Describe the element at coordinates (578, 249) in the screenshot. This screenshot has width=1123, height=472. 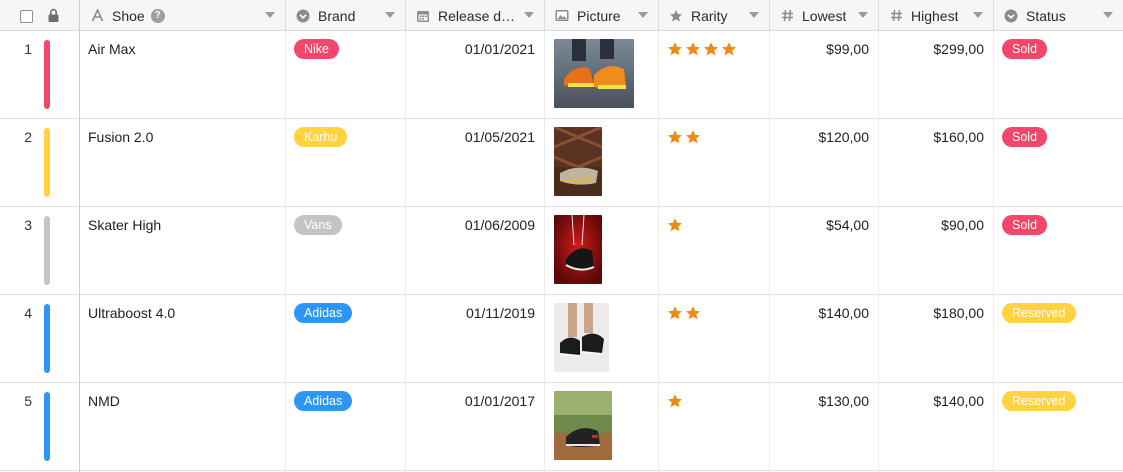
I see `sneaker-photo-red` at that location.